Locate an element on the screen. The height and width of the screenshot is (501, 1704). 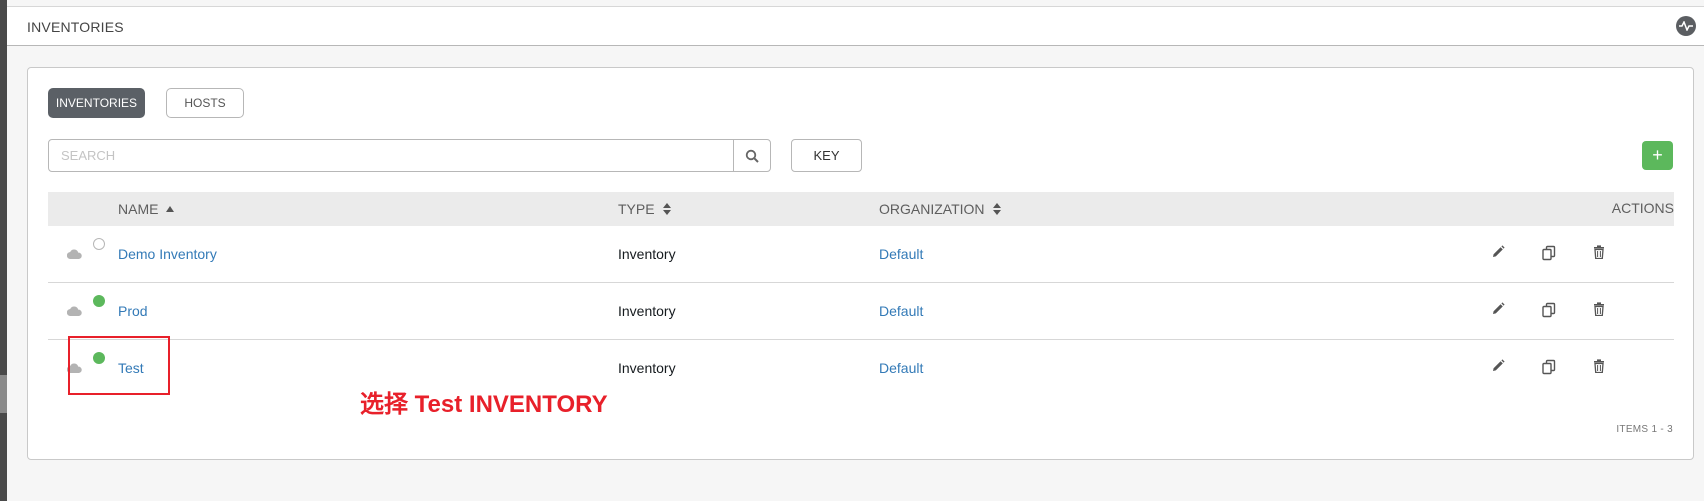
column-header-actions: ACTIONS is located at coordinates (1642, 208).